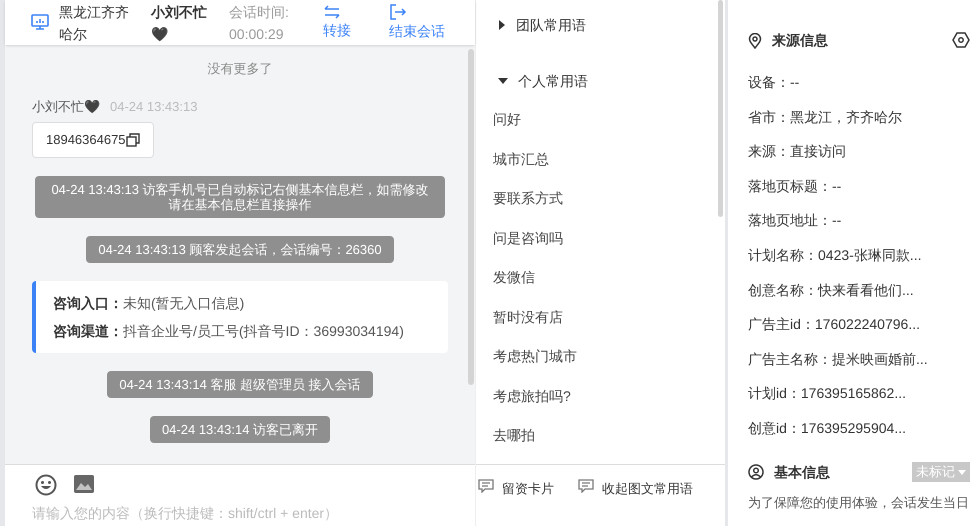  I want to click on end-session-button: 结束会话, so click(417, 23).